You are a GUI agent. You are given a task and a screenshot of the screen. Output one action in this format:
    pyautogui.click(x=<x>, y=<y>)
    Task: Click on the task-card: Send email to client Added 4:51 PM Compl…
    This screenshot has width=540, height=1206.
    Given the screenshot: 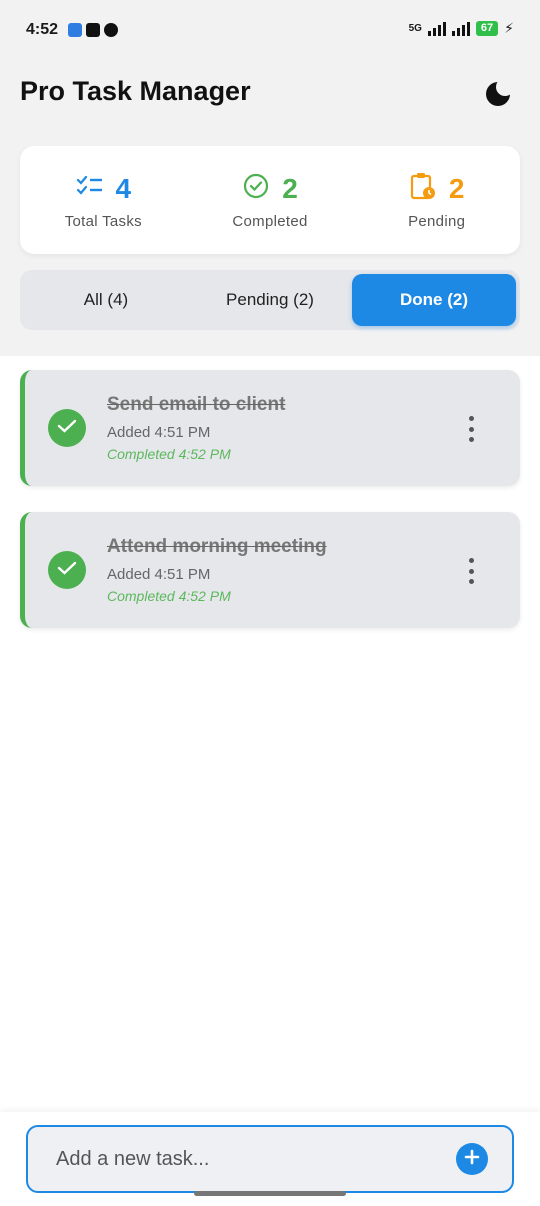 What is the action you would take?
    pyautogui.click(x=270, y=428)
    